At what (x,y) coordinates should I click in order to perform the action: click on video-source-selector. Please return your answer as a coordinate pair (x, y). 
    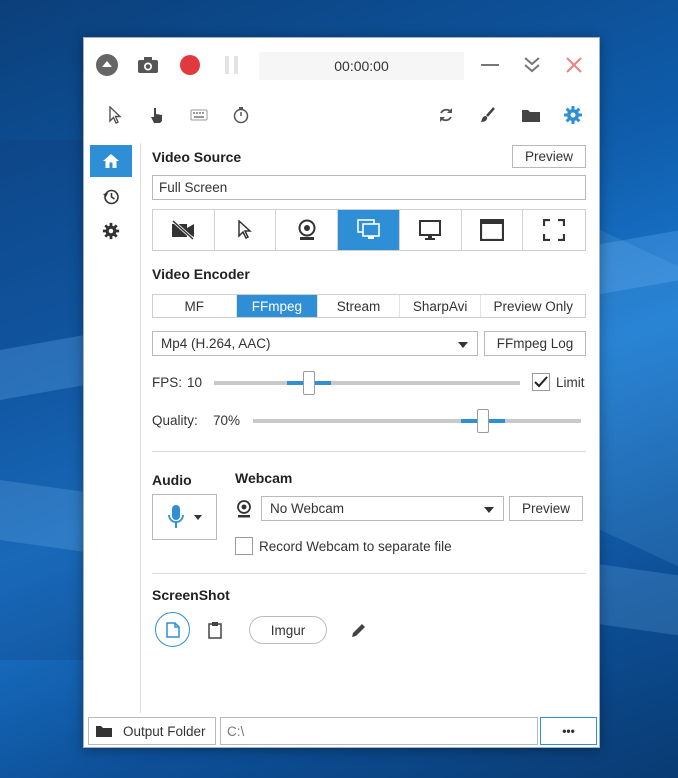
    Looking at the image, I should click on (369, 230).